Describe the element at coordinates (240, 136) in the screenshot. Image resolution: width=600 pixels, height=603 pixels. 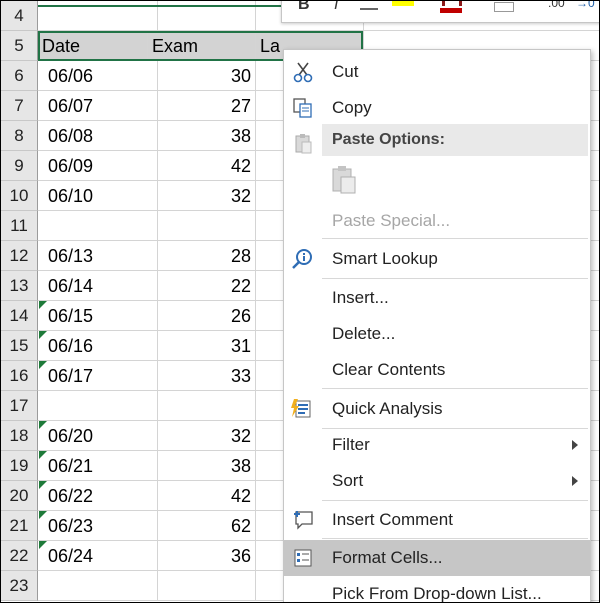
I see `cell-value: 38` at that location.